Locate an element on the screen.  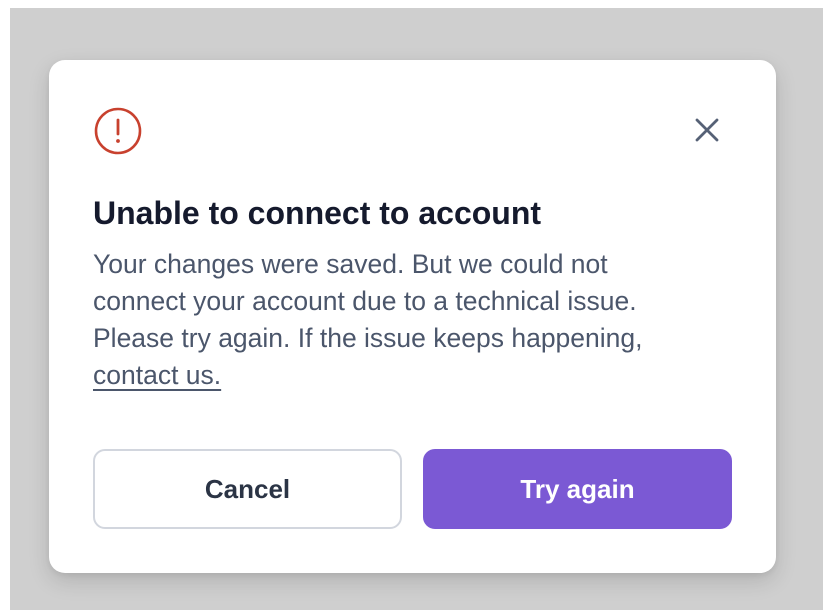
dialog-title: Unable to connect to account is located at coordinates (317, 213).